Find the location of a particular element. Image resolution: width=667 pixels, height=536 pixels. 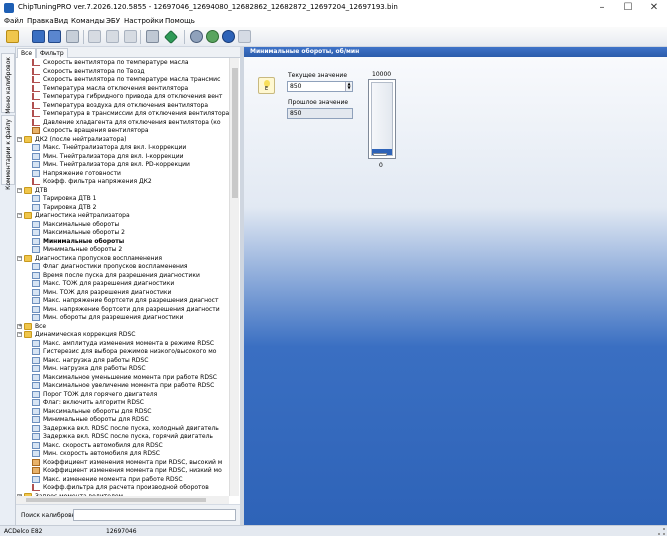

tab-filter: Фильтр is located at coordinates (52, 53).